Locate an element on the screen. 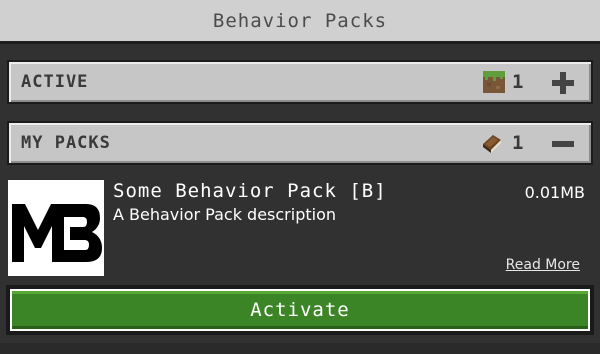  grass-block-icon is located at coordinates (494, 82).